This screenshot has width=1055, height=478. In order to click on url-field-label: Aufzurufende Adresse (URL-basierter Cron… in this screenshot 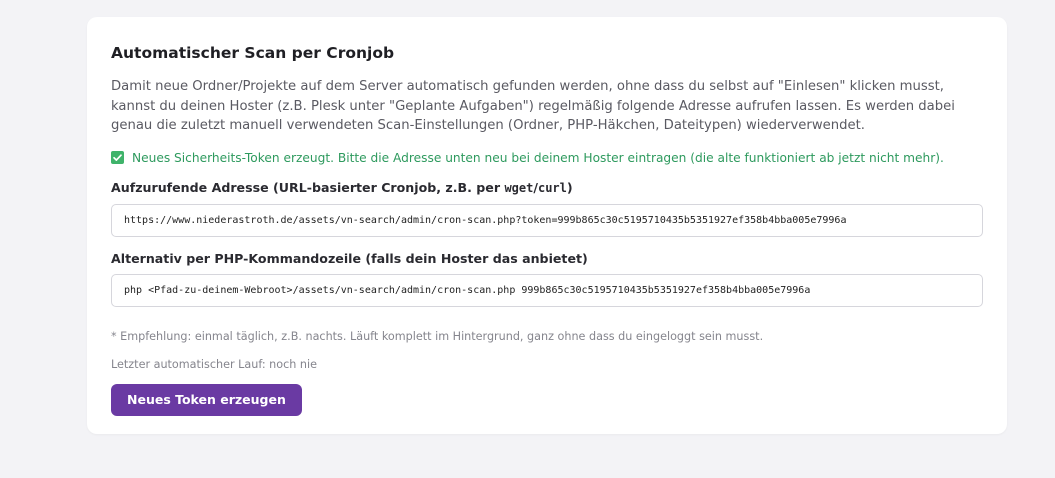, I will do `click(547, 188)`.